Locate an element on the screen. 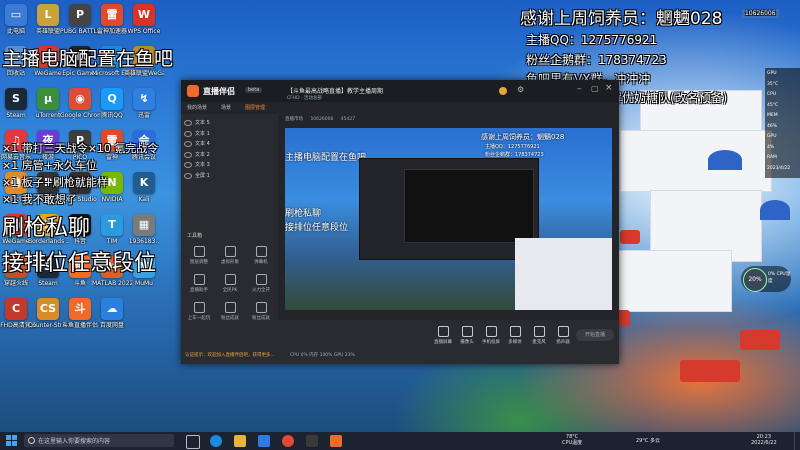 This screenshot has width=800, height=450. obs-icon is located at coordinates (312, 441).